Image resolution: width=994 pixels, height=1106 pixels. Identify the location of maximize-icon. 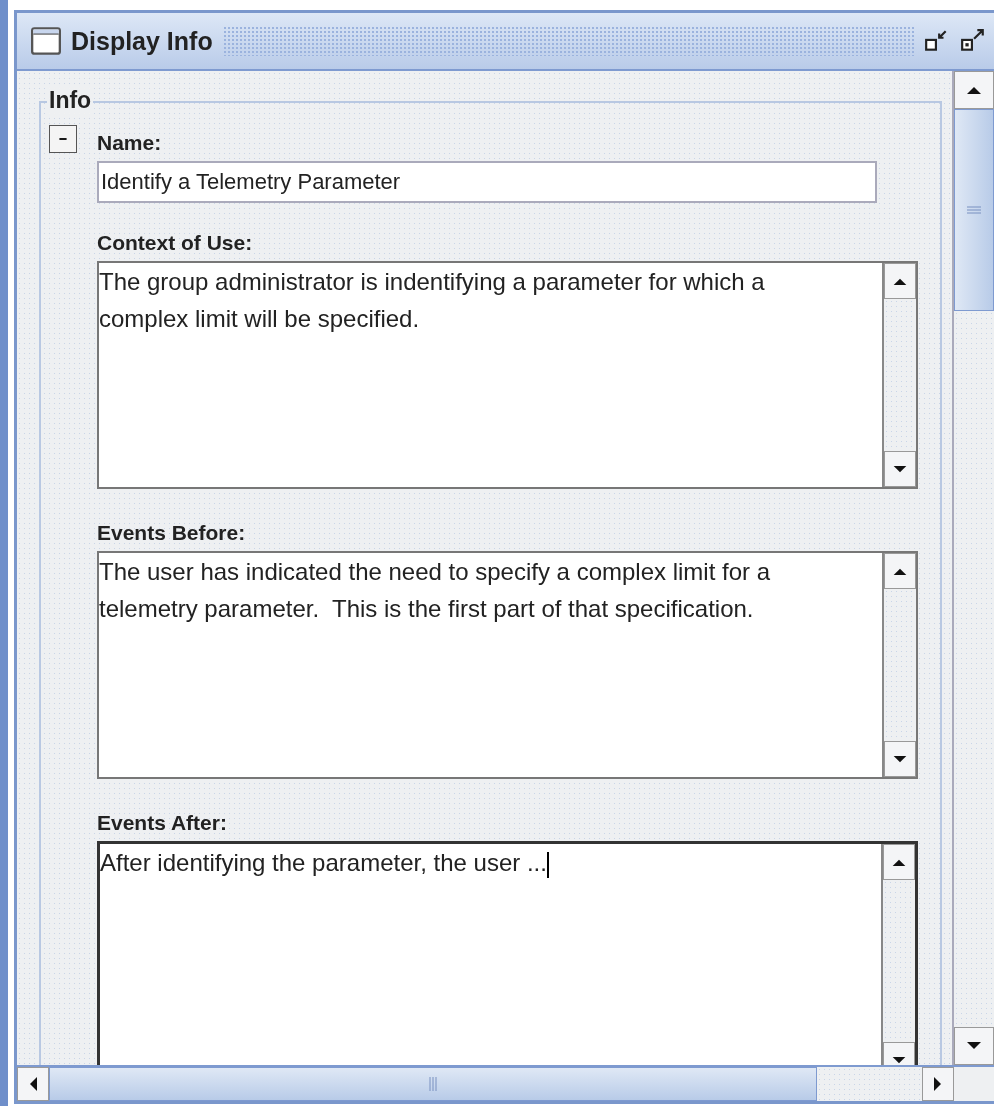
(973, 41).